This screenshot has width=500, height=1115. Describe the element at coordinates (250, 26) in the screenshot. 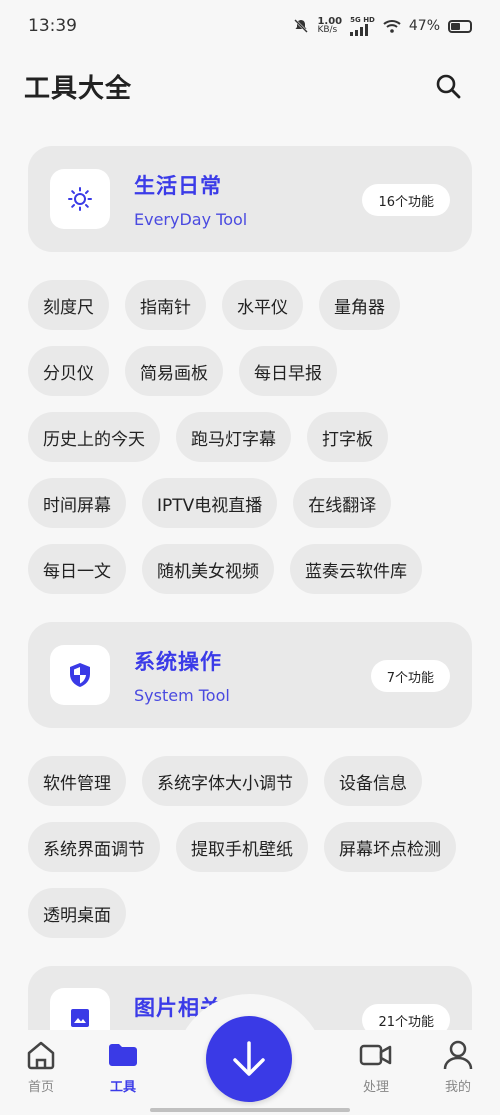

I see `status-bar: 13:39 1.00 KB/s 5G HD 47%` at that location.